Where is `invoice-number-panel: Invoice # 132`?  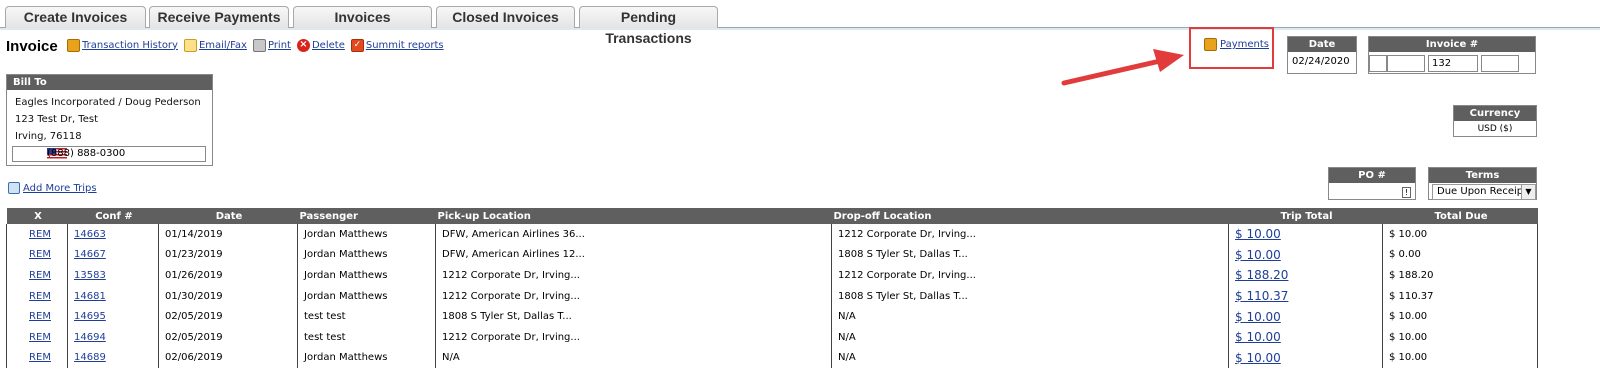 invoice-number-panel: Invoice # 132 is located at coordinates (1452, 55).